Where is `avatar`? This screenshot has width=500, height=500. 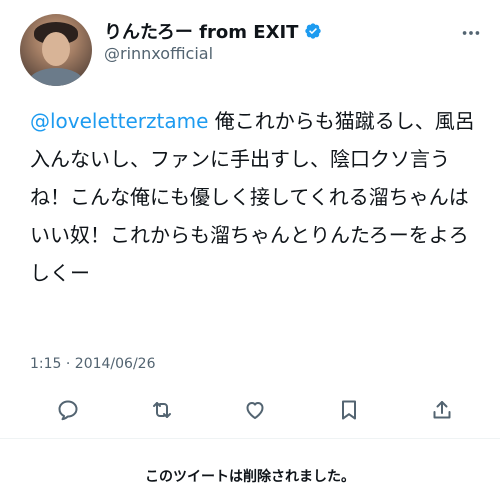 avatar is located at coordinates (56, 50).